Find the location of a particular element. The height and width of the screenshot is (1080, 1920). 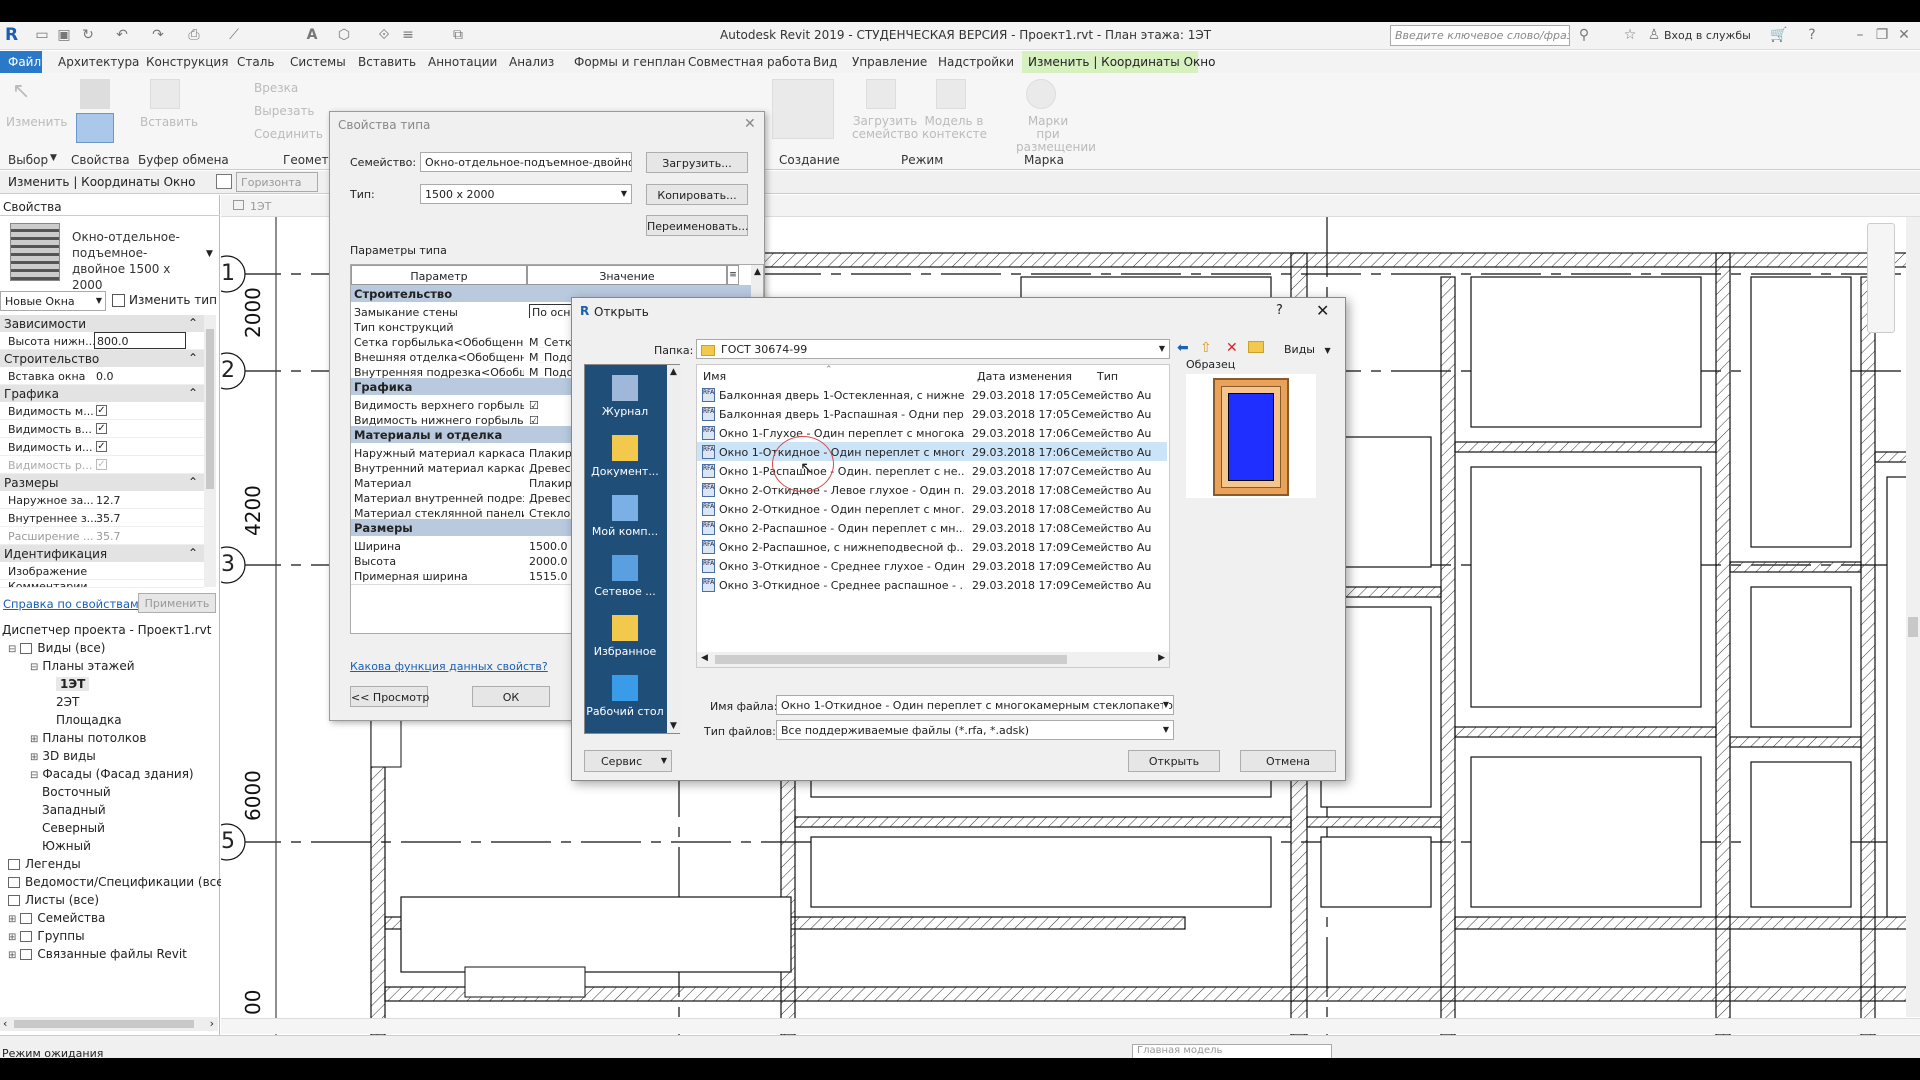

prop-row-window-inset: Вставка окна 0.0 is located at coordinates (102, 376).